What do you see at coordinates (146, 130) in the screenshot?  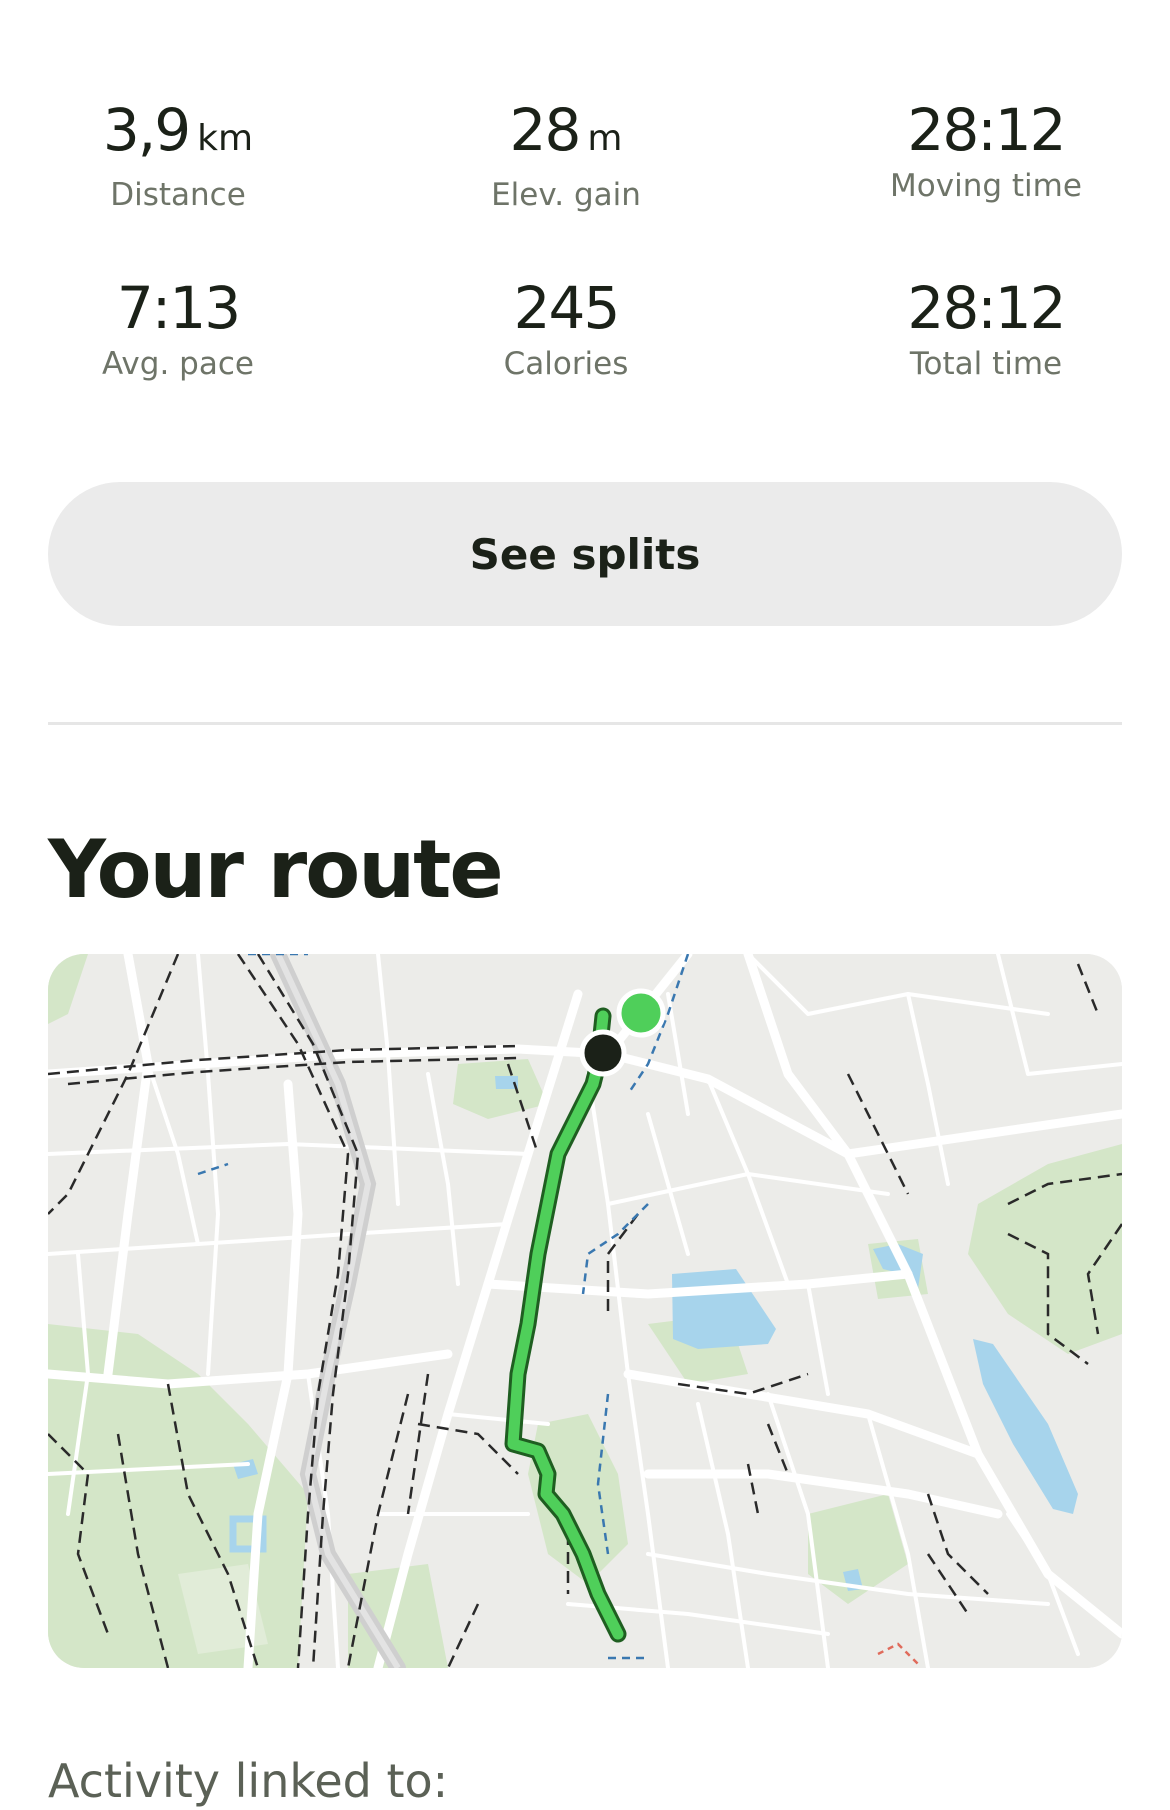 I see `distance-value: 3,9` at bounding box center [146, 130].